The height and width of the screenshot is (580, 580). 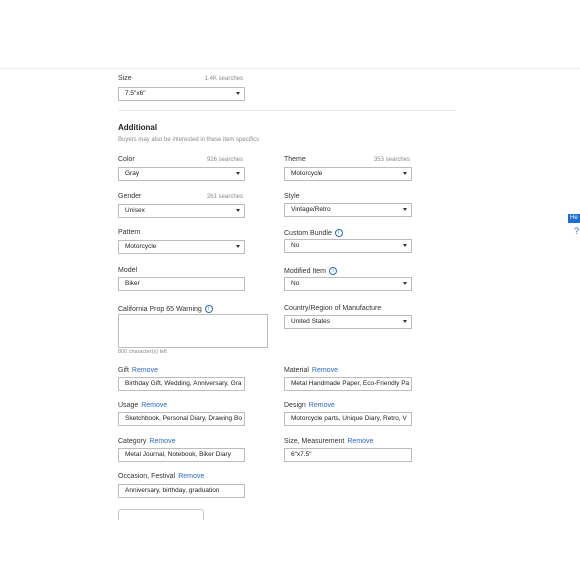 I want to click on model-value: Biker, so click(x=132, y=283).